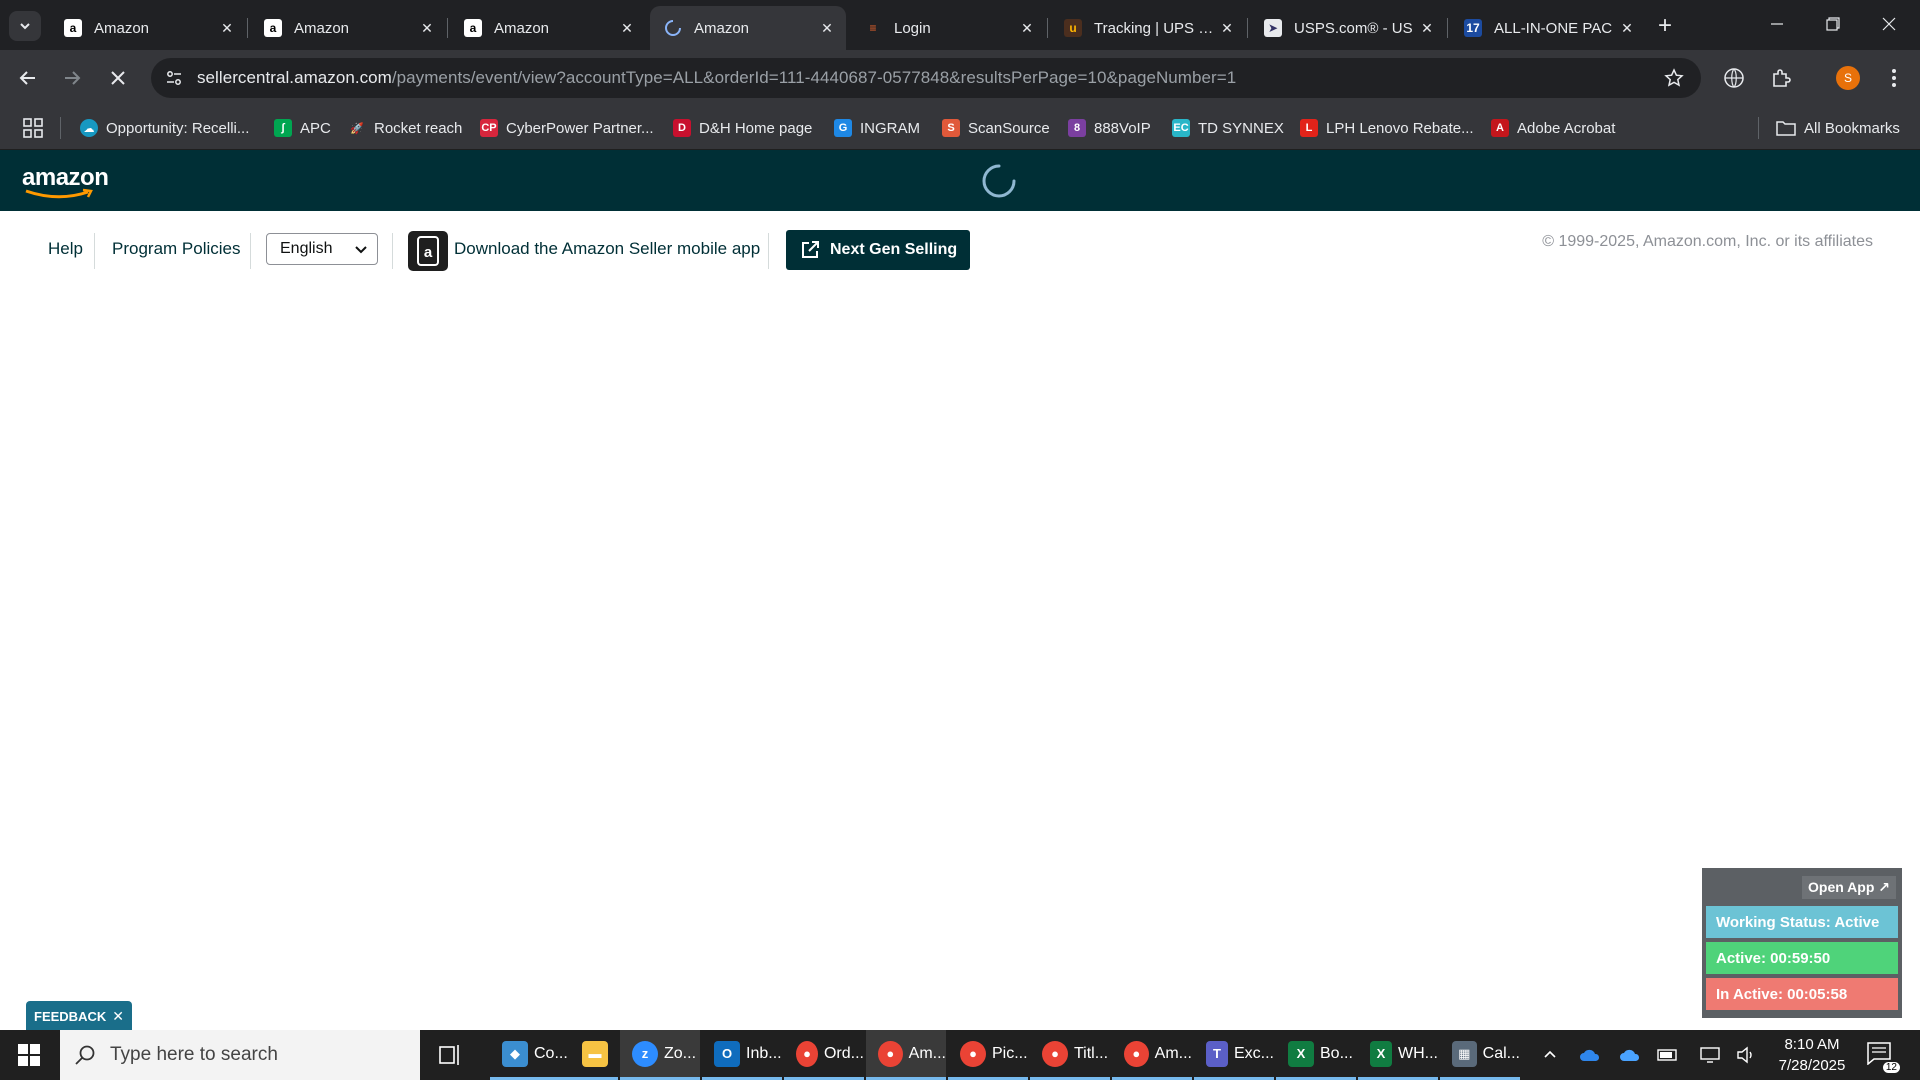  What do you see at coordinates (1848, 78) in the screenshot?
I see `profile-avatar: S` at bounding box center [1848, 78].